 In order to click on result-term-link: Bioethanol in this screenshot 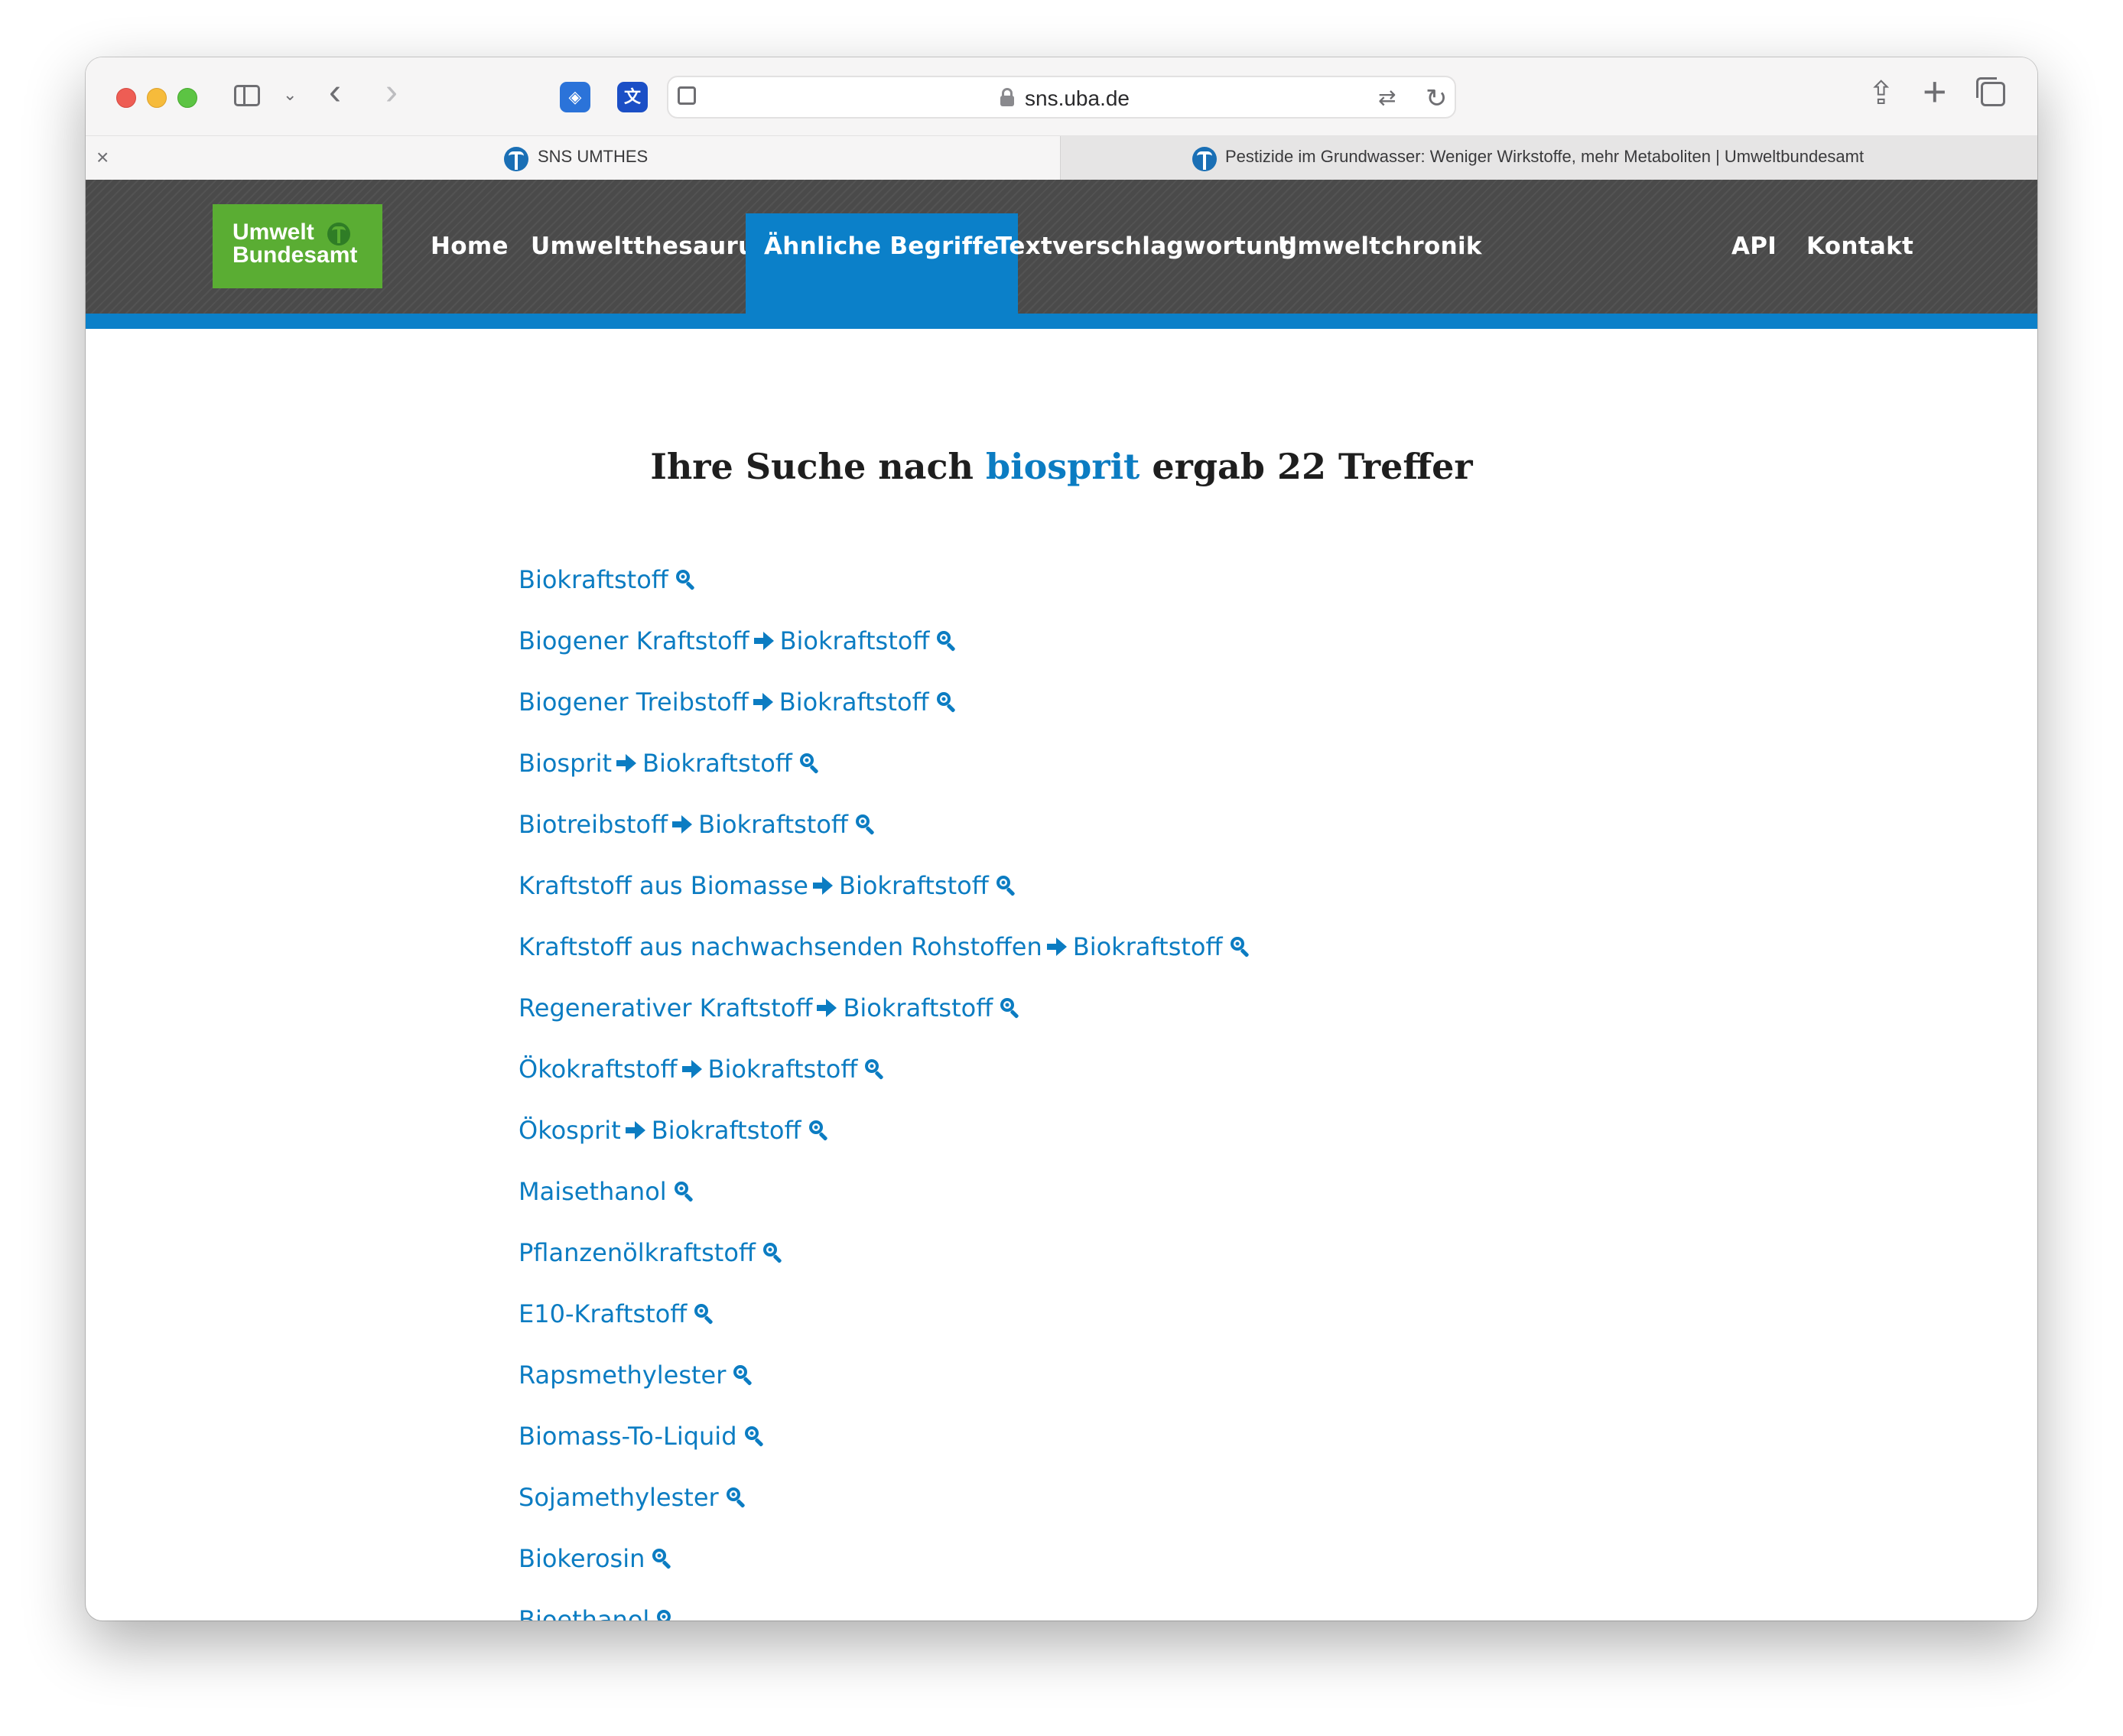, I will do `click(584, 1613)`.